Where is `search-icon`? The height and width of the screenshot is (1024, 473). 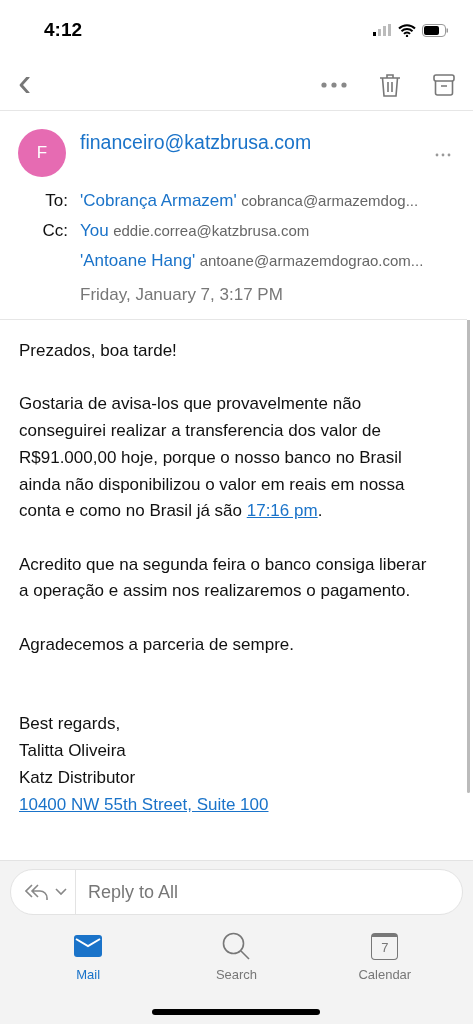
search-icon is located at coordinates (236, 946).